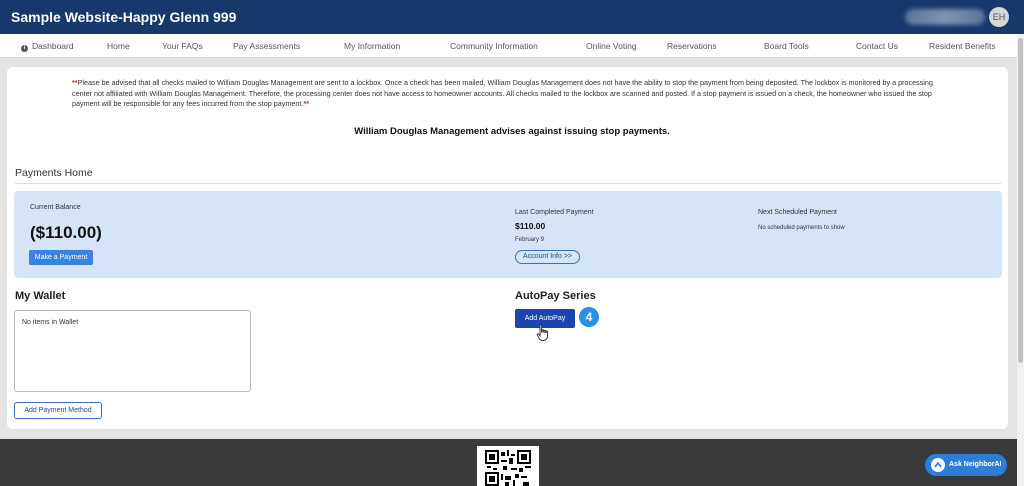 The image size is (1024, 486). What do you see at coordinates (24, 48) in the screenshot?
I see `info-icon: i` at bounding box center [24, 48].